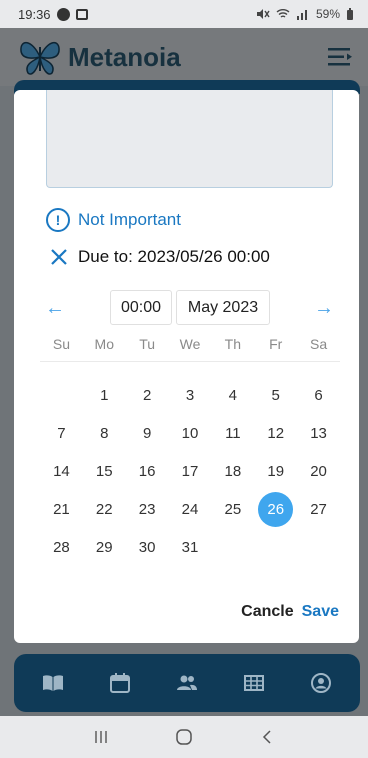  I want to click on save-button: Save, so click(320, 612).